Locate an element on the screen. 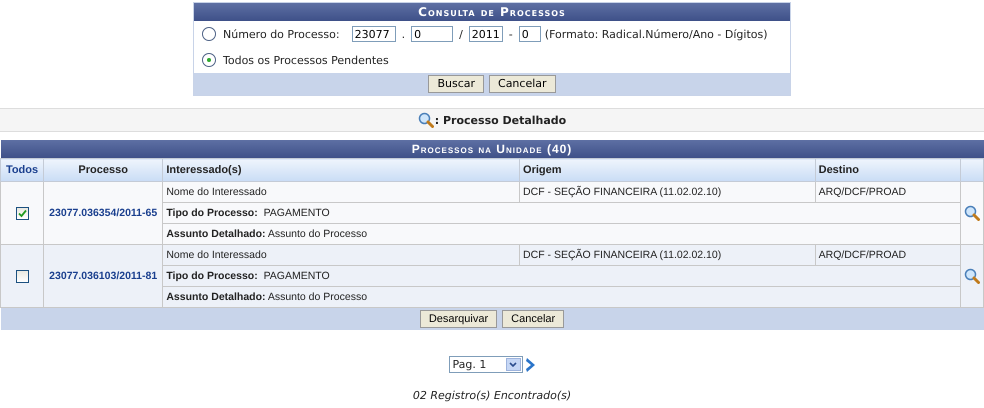 The width and height of the screenshot is (984, 408). format-hint: (Formato: Radical.Número/Ano - Dígitos) is located at coordinates (656, 34).